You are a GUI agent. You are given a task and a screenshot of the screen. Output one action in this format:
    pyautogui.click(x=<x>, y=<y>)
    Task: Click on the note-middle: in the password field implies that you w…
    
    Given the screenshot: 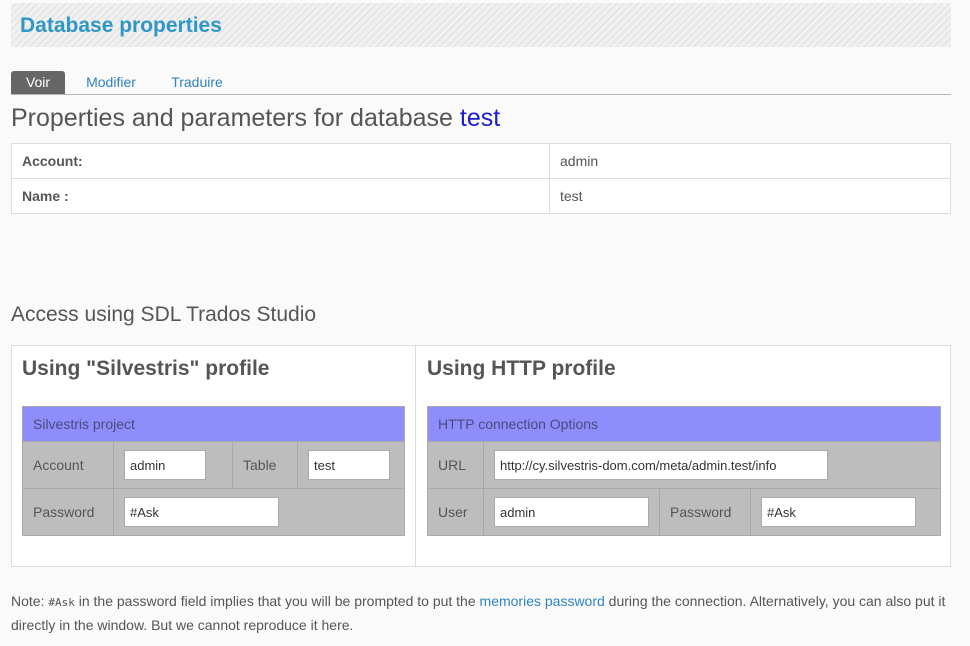 What is the action you would take?
    pyautogui.click(x=277, y=601)
    